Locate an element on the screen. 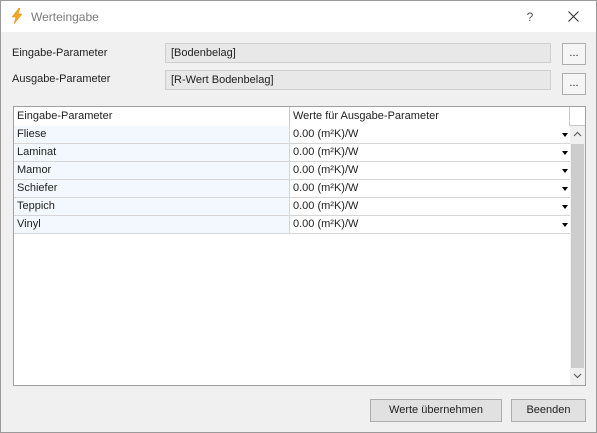 This screenshot has height=433, width=597. close-icon is located at coordinates (573, 16).